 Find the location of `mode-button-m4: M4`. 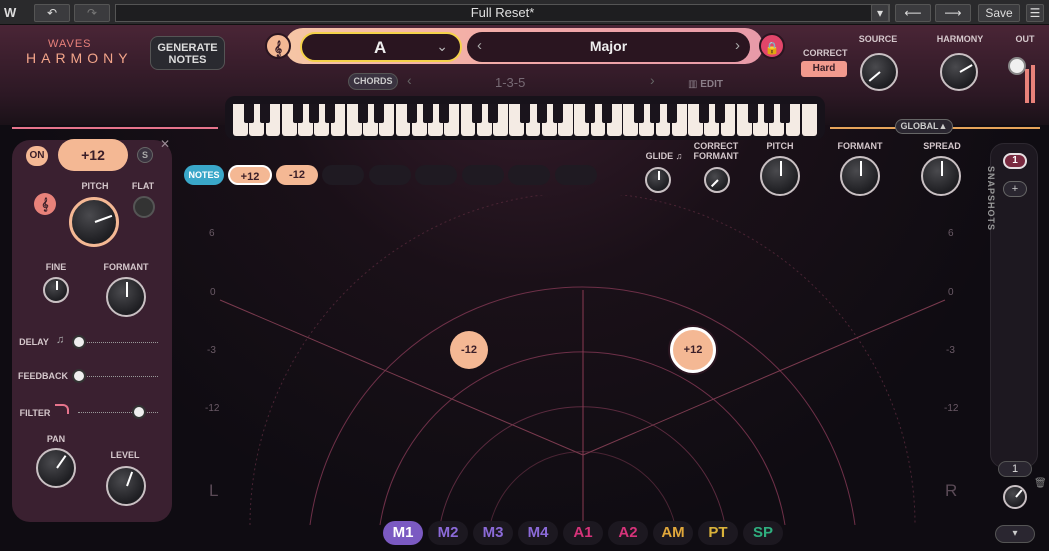

mode-button-m4: M4 is located at coordinates (538, 533).